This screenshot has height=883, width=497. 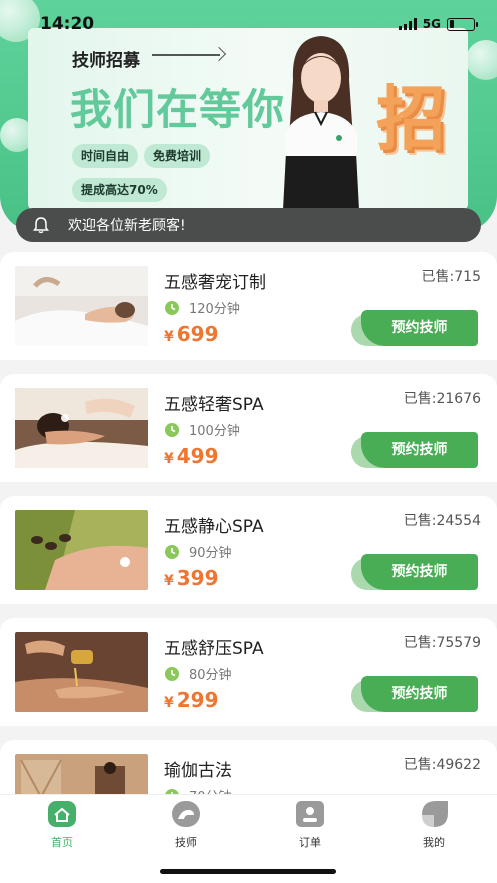 I want to click on tab-label: 订单, so click(x=310, y=842).